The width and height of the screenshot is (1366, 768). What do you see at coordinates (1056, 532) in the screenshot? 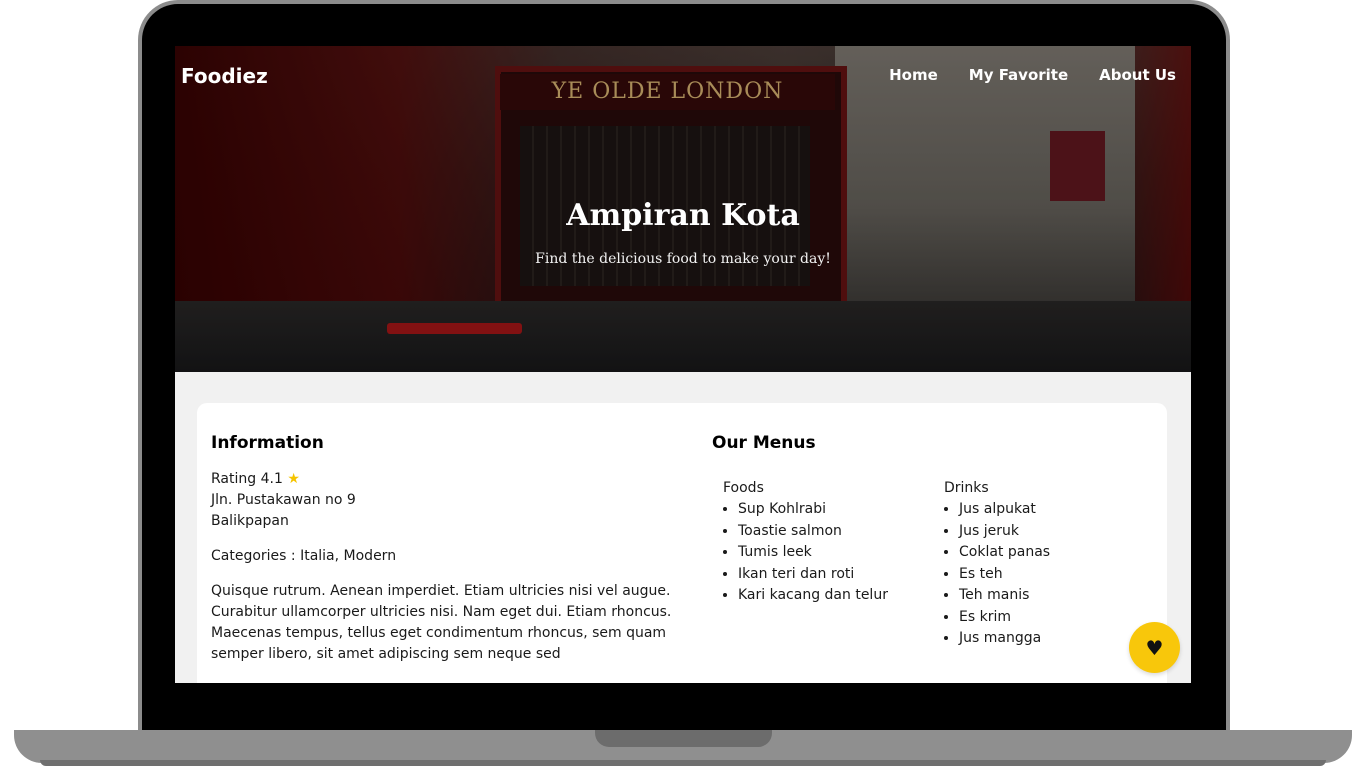
I see `drink-item: Jus jeruk` at bounding box center [1056, 532].